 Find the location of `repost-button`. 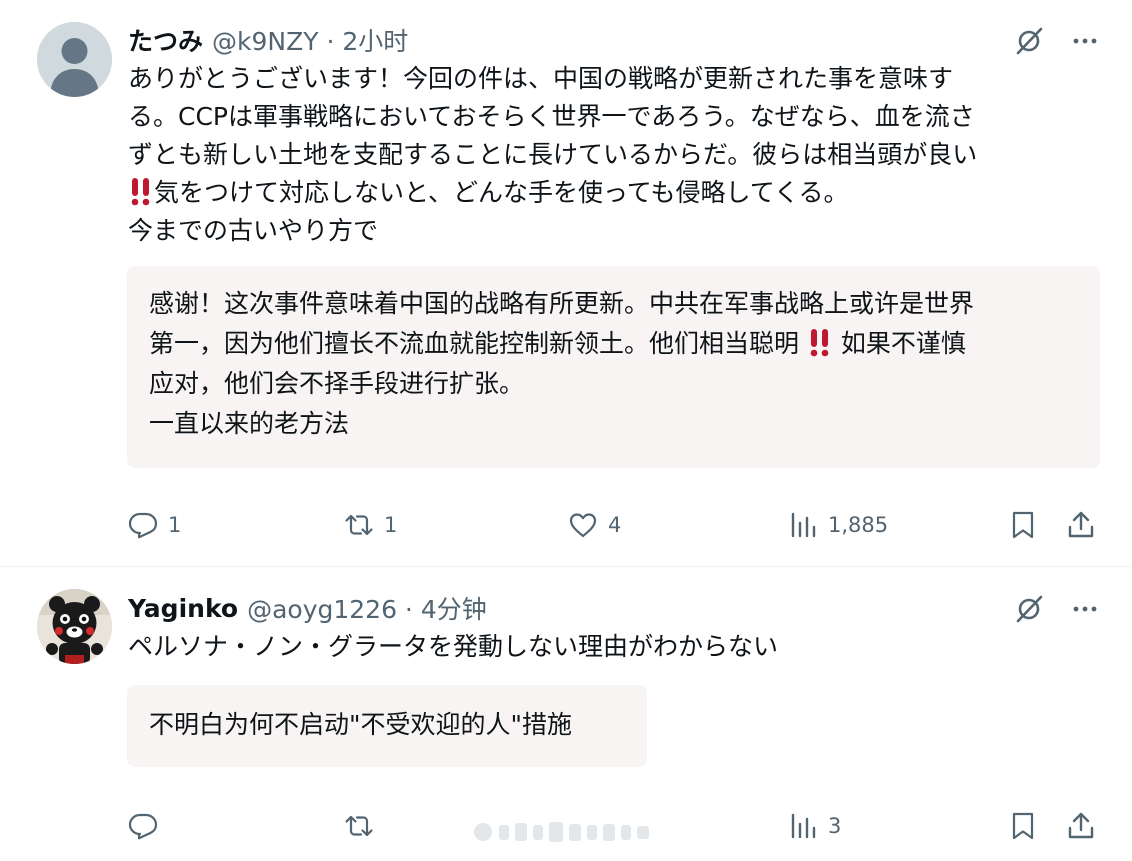

repost-button is located at coordinates (359, 826).